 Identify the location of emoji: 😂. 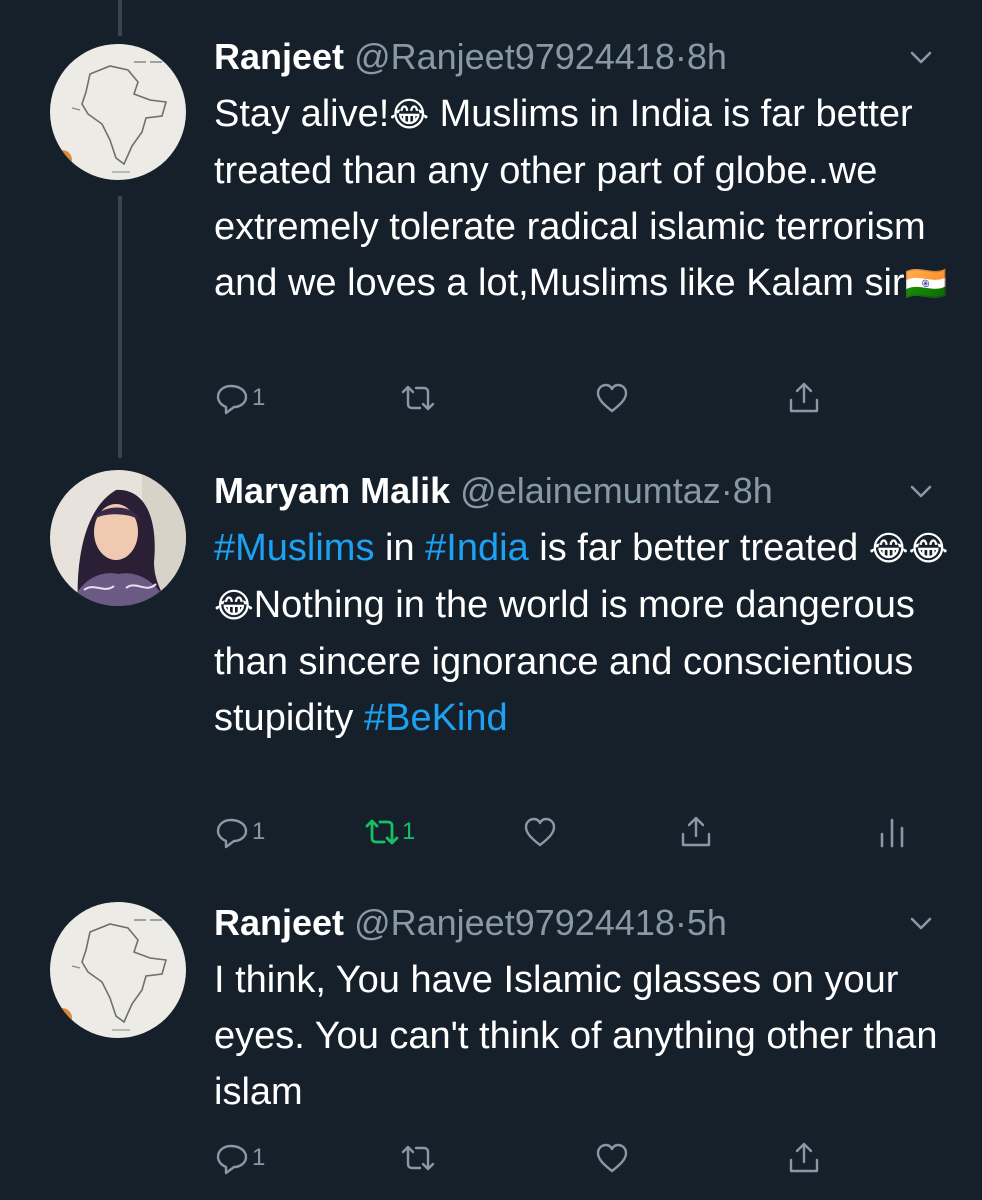
(409, 115).